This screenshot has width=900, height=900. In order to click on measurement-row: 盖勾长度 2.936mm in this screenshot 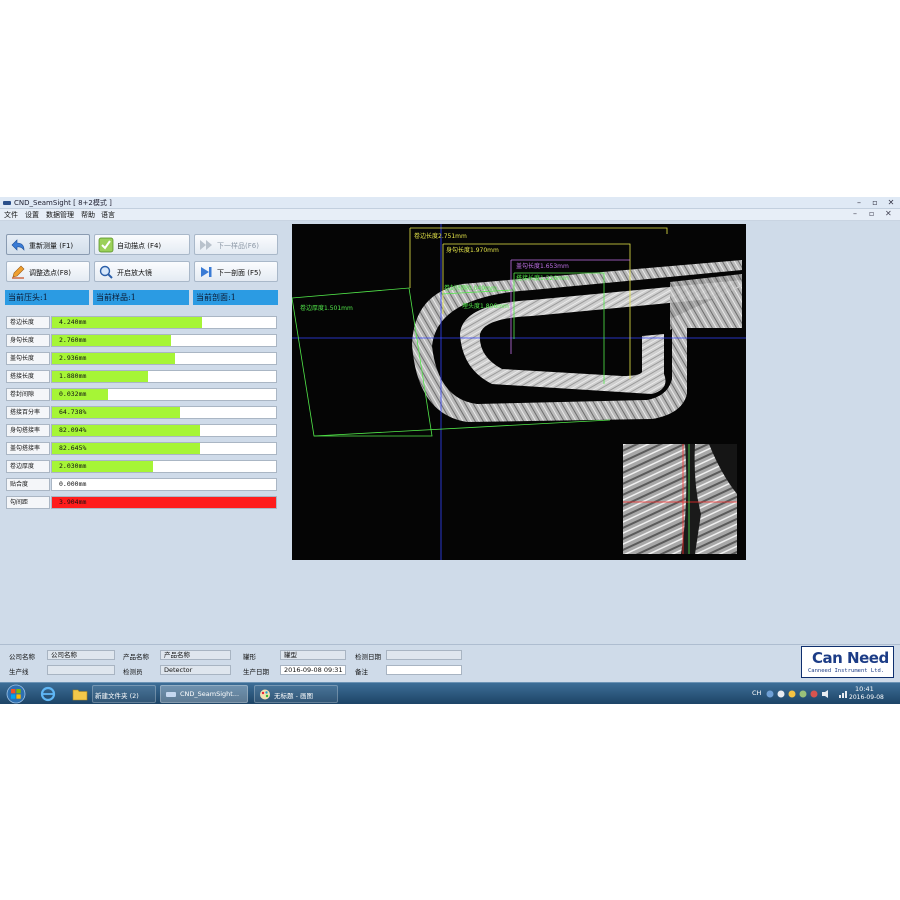, I will do `click(141, 358)`.